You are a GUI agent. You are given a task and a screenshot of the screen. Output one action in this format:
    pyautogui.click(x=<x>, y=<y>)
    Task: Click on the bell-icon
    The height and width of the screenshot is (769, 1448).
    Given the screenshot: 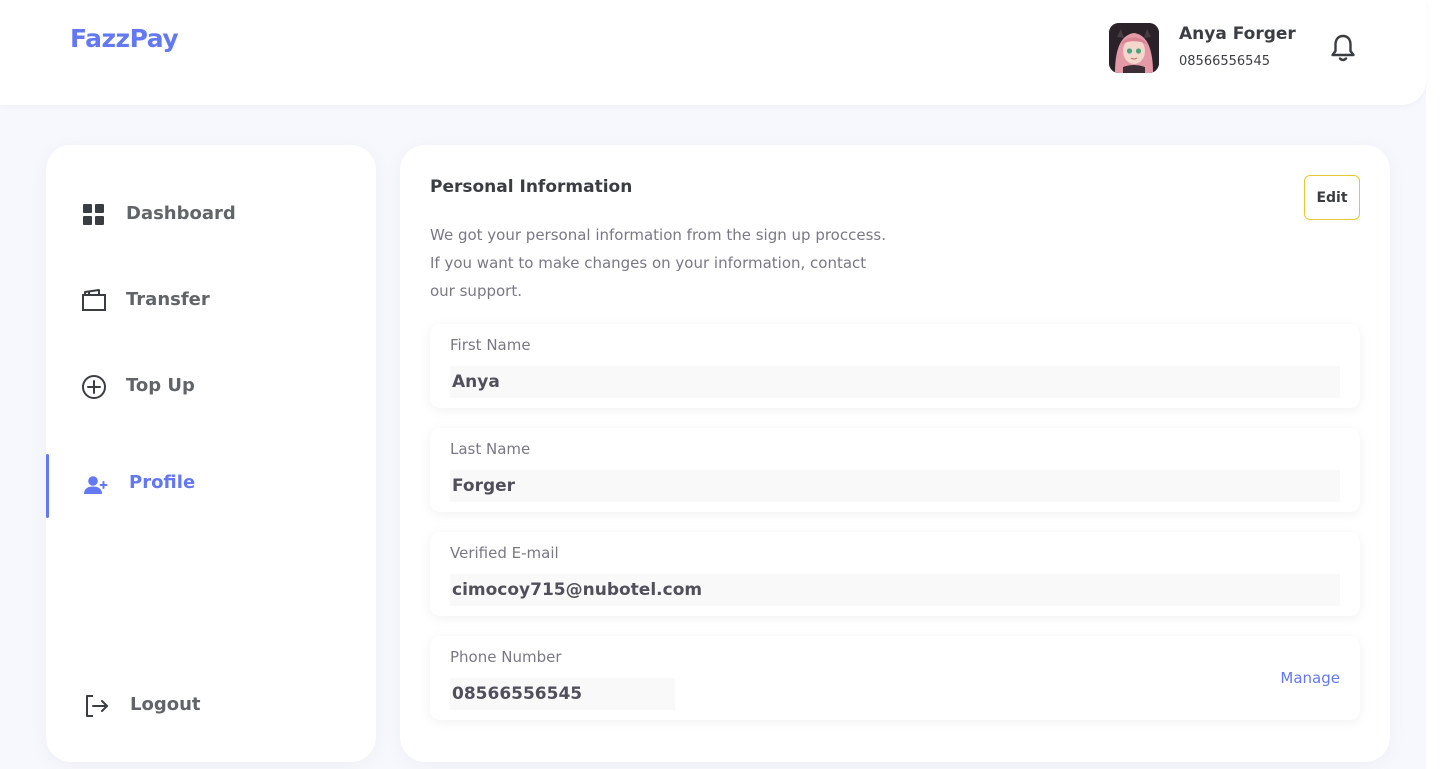 What is the action you would take?
    pyautogui.click(x=1343, y=48)
    